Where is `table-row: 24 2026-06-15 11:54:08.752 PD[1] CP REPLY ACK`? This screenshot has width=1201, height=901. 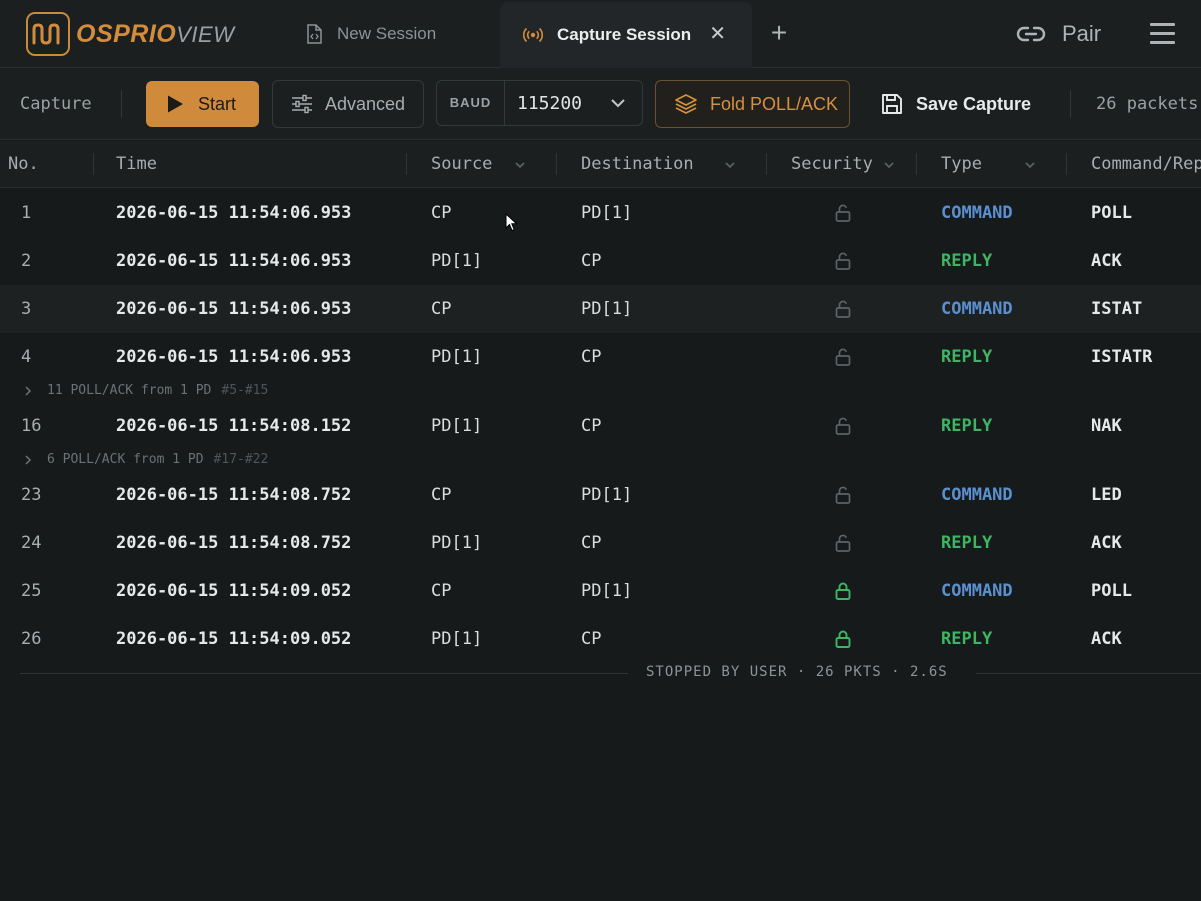 table-row: 24 2026-06-15 11:54:08.752 PD[1] CP REPLY ACK is located at coordinates (600, 543).